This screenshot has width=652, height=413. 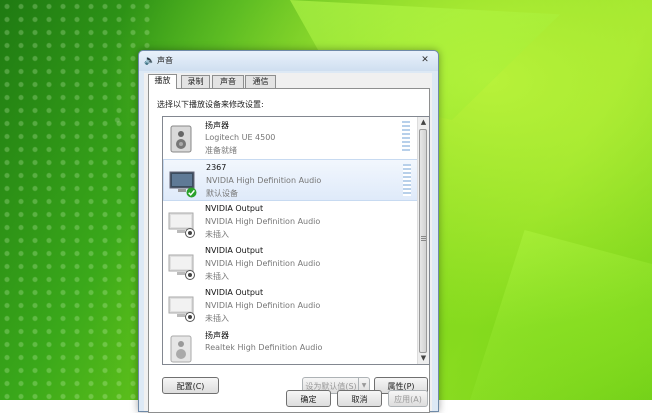 What do you see at coordinates (162, 81) in the screenshot?
I see `tab-playback: 播放` at bounding box center [162, 81].